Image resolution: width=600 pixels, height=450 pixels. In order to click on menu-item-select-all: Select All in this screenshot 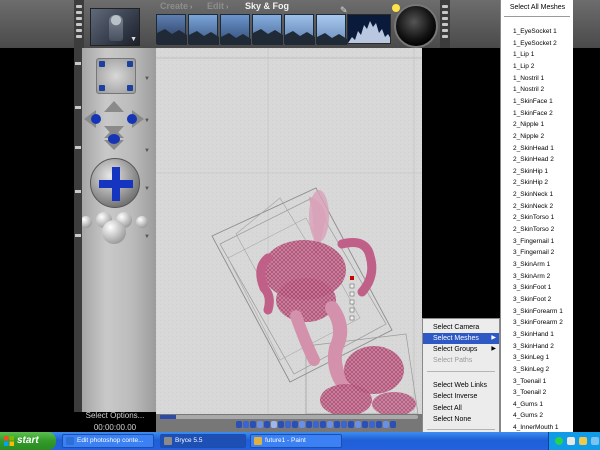, I will do `click(461, 408)`.